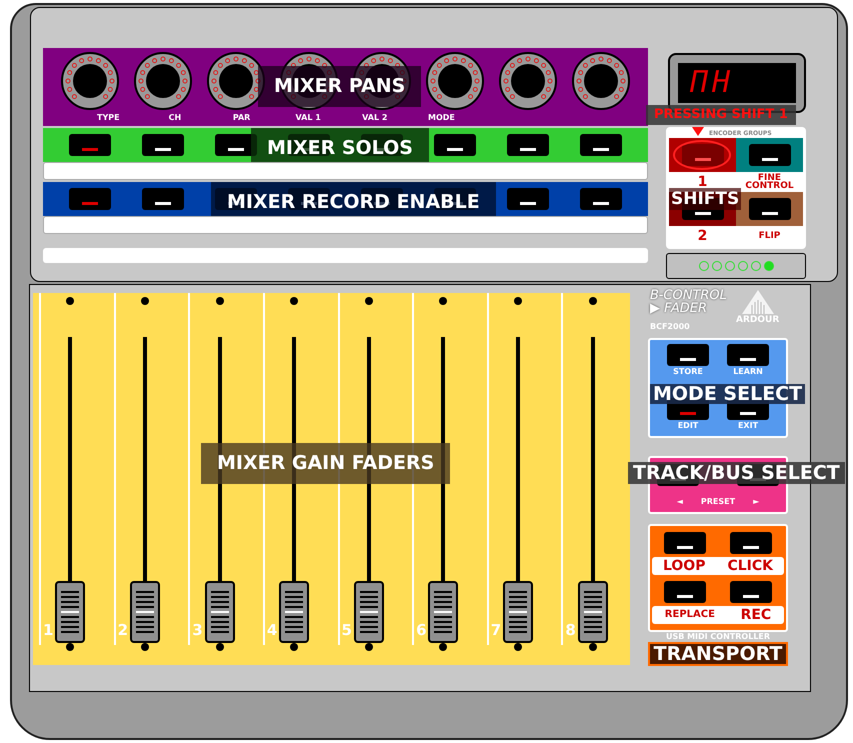  Describe the element at coordinates (748, 372) in the screenshot. I see `button-label: LEARN` at that location.